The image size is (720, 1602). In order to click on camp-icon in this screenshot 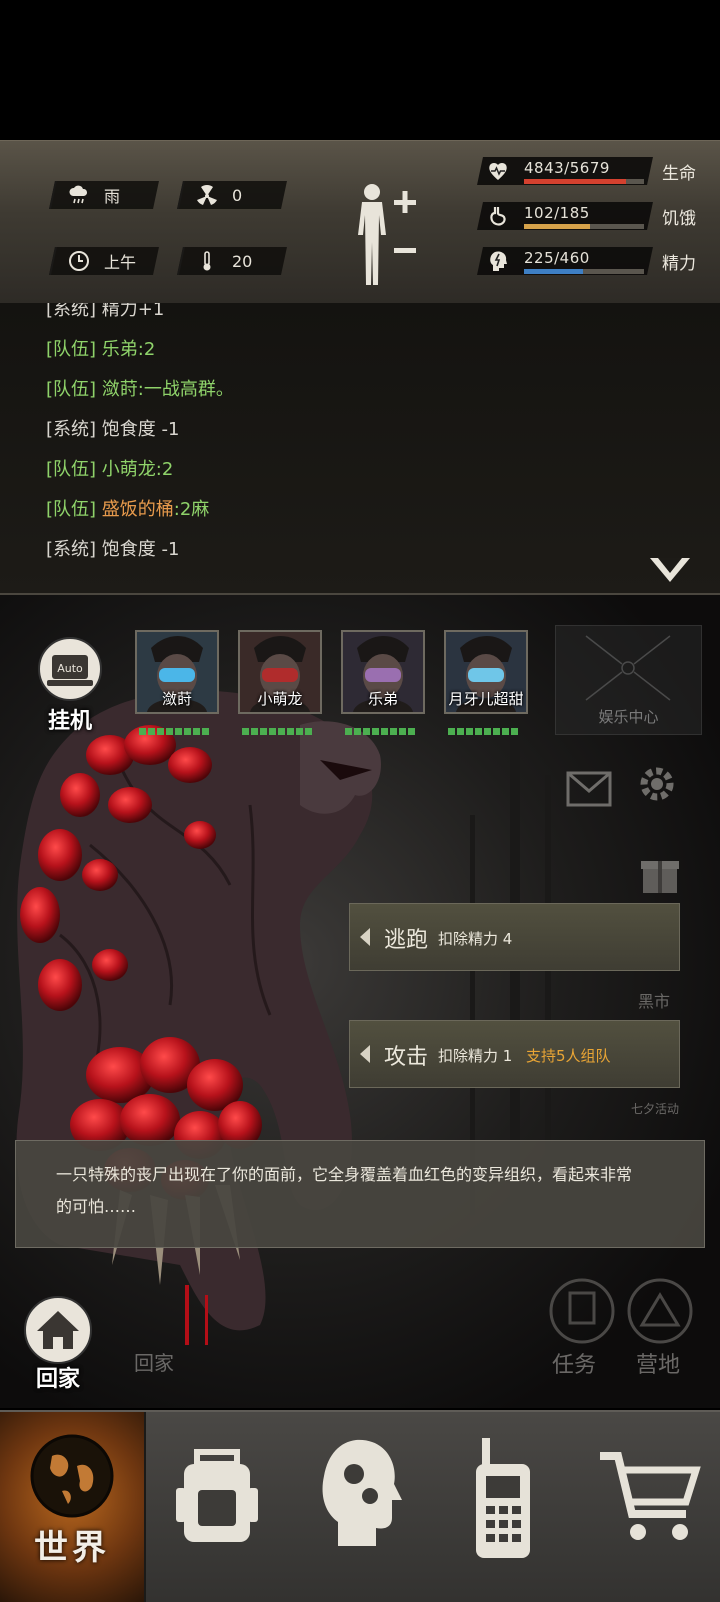, I will do `click(660, 1313)`.